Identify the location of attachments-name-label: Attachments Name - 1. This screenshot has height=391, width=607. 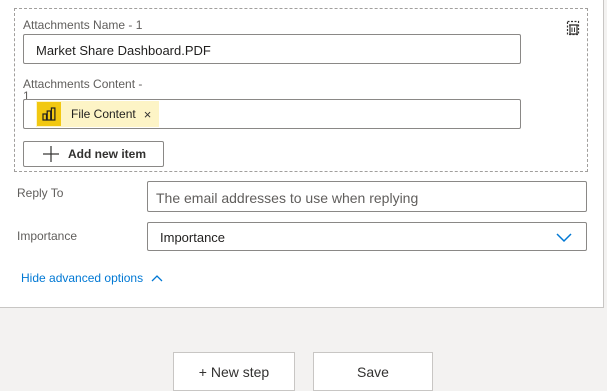
(83, 25).